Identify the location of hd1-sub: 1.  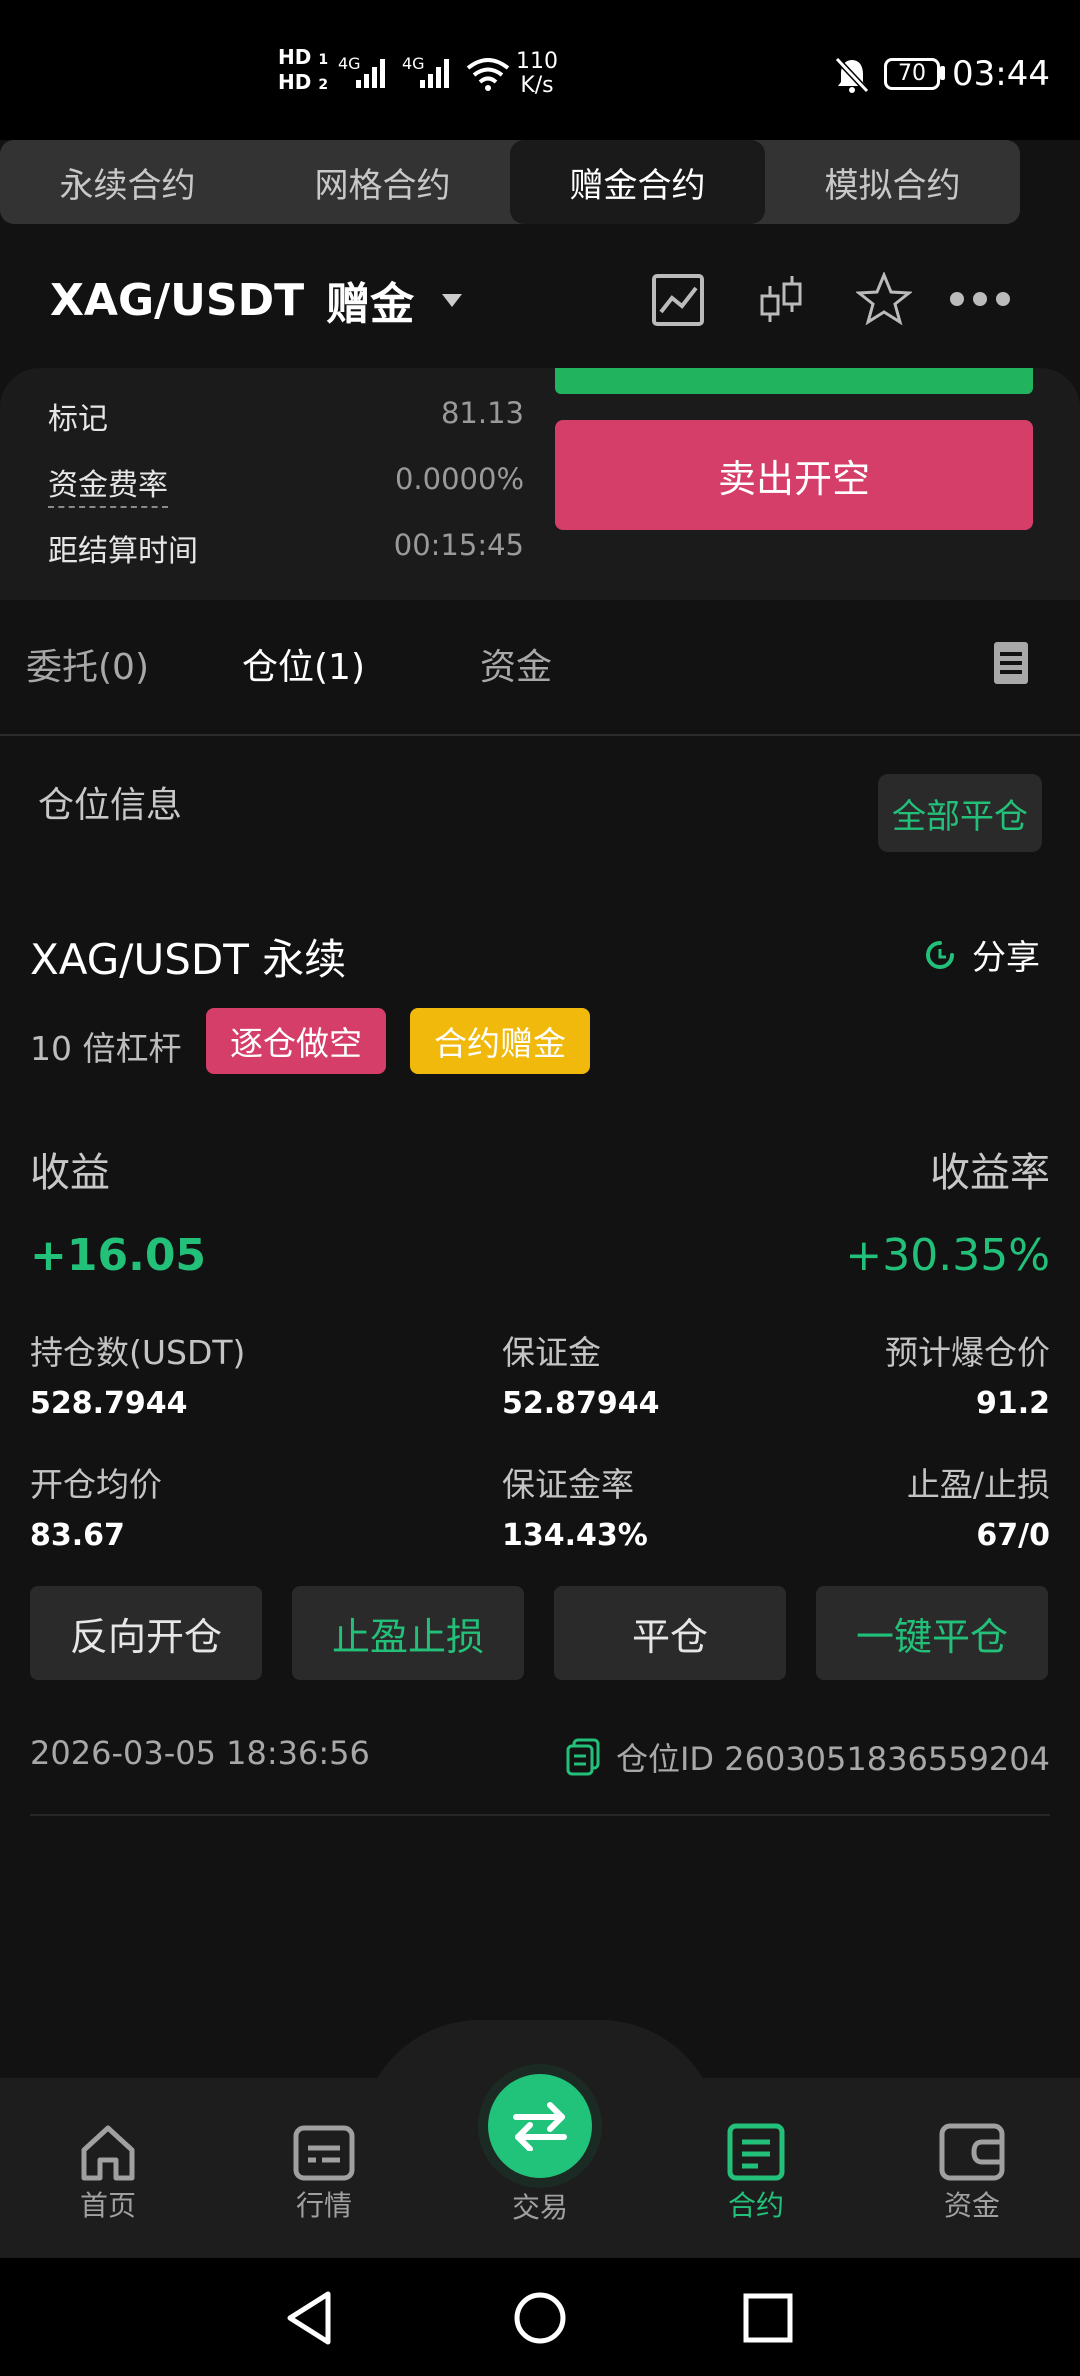
(323, 60).